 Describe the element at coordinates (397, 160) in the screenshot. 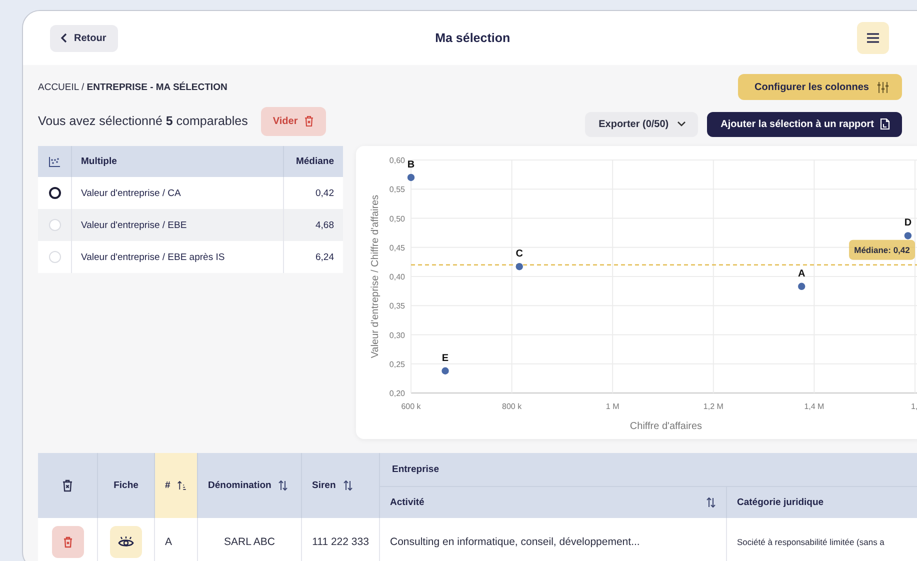

I see `y-tick-label: 0,60` at that location.